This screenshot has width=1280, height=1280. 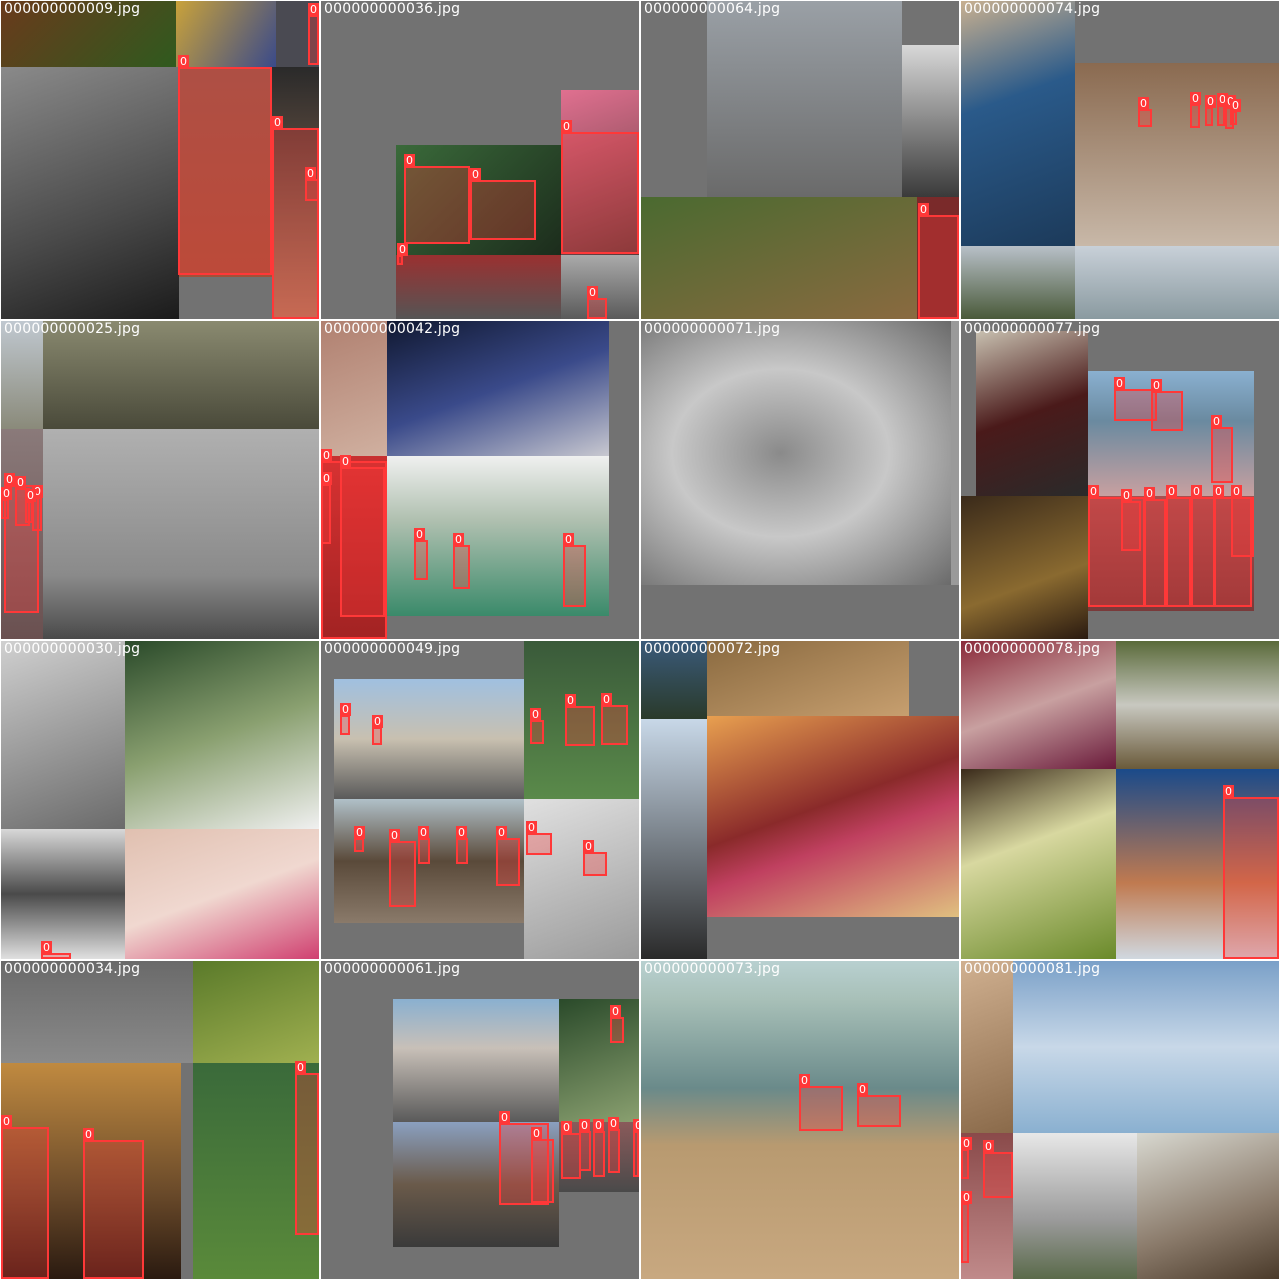 What do you see at coordinates (478, 287) in the screenshot?
I see `photo-storefront` at bounding box center [478, 287].